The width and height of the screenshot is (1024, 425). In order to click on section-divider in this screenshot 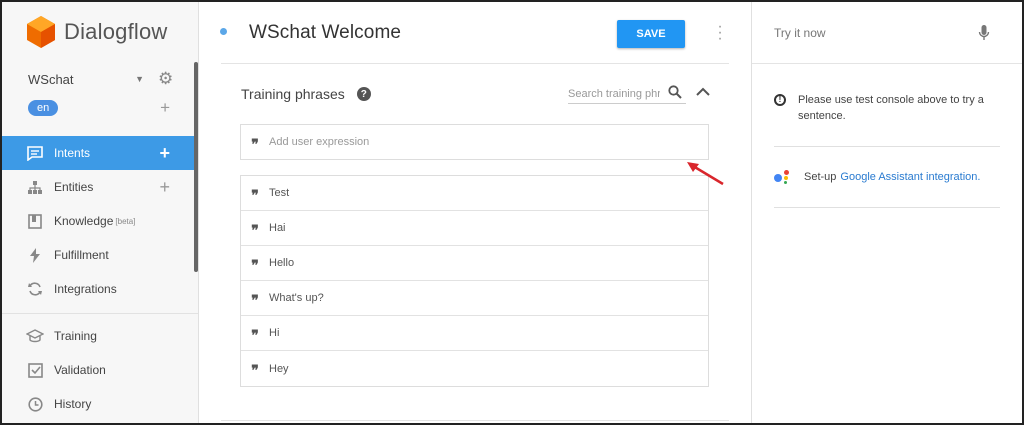, I will do `click(475, 420)`.